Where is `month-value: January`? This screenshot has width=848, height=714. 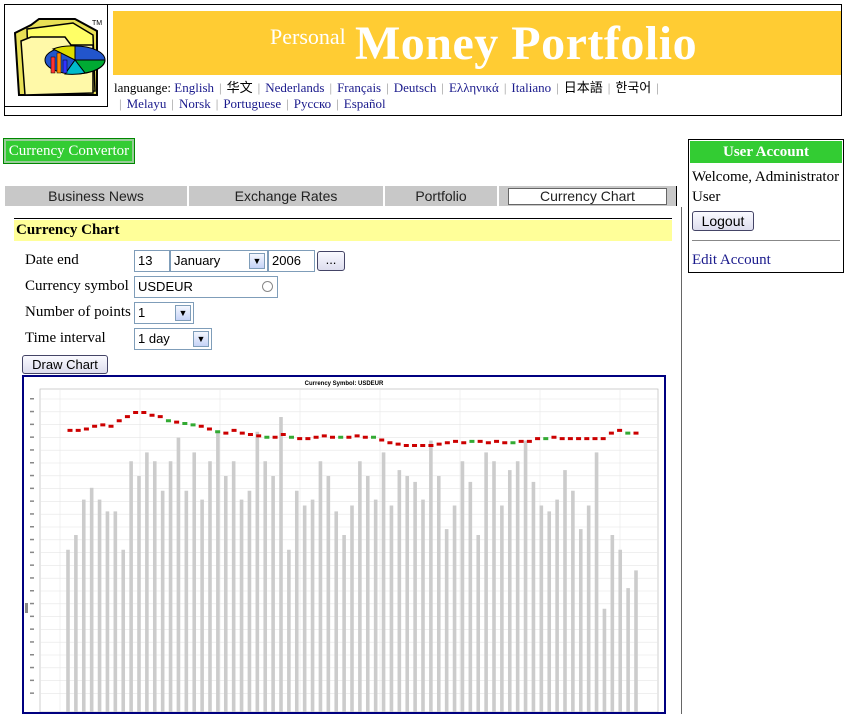 month-value: January is located at coordinates (197, 260).